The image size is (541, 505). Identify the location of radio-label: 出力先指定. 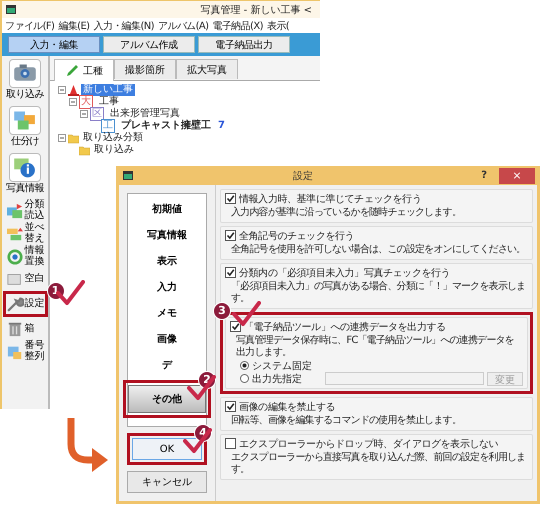
(277, 379).